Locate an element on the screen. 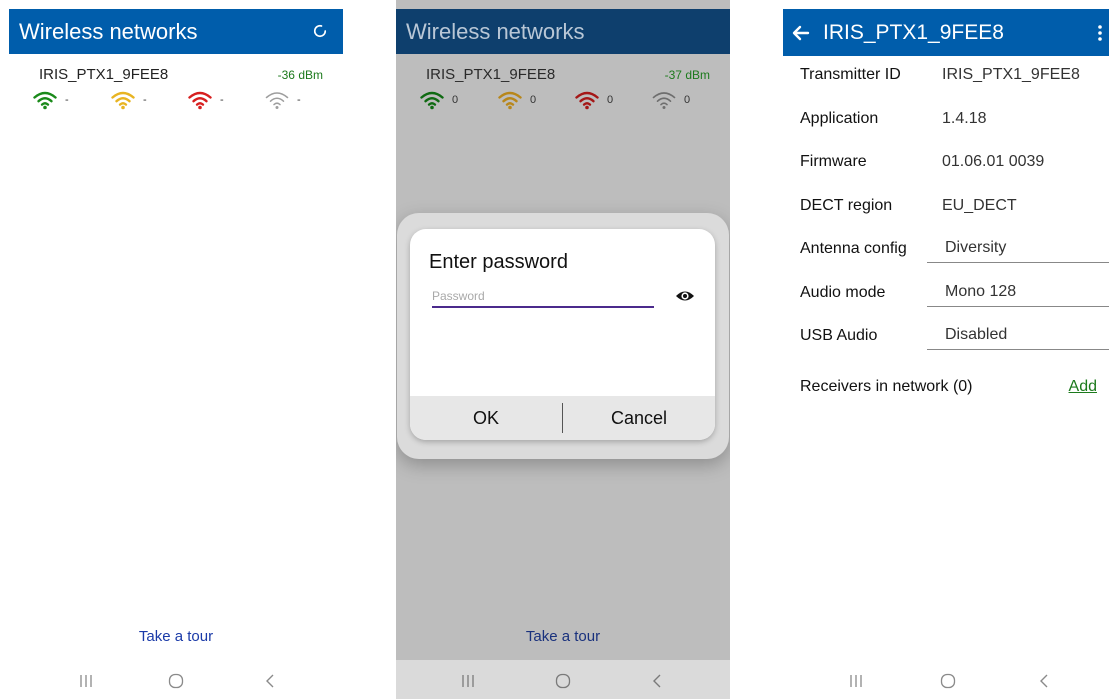 The width and height of the screenshot is (1109, 699). antenna-config-row: Antenna config Diversity is located at coordinates (954, 260).